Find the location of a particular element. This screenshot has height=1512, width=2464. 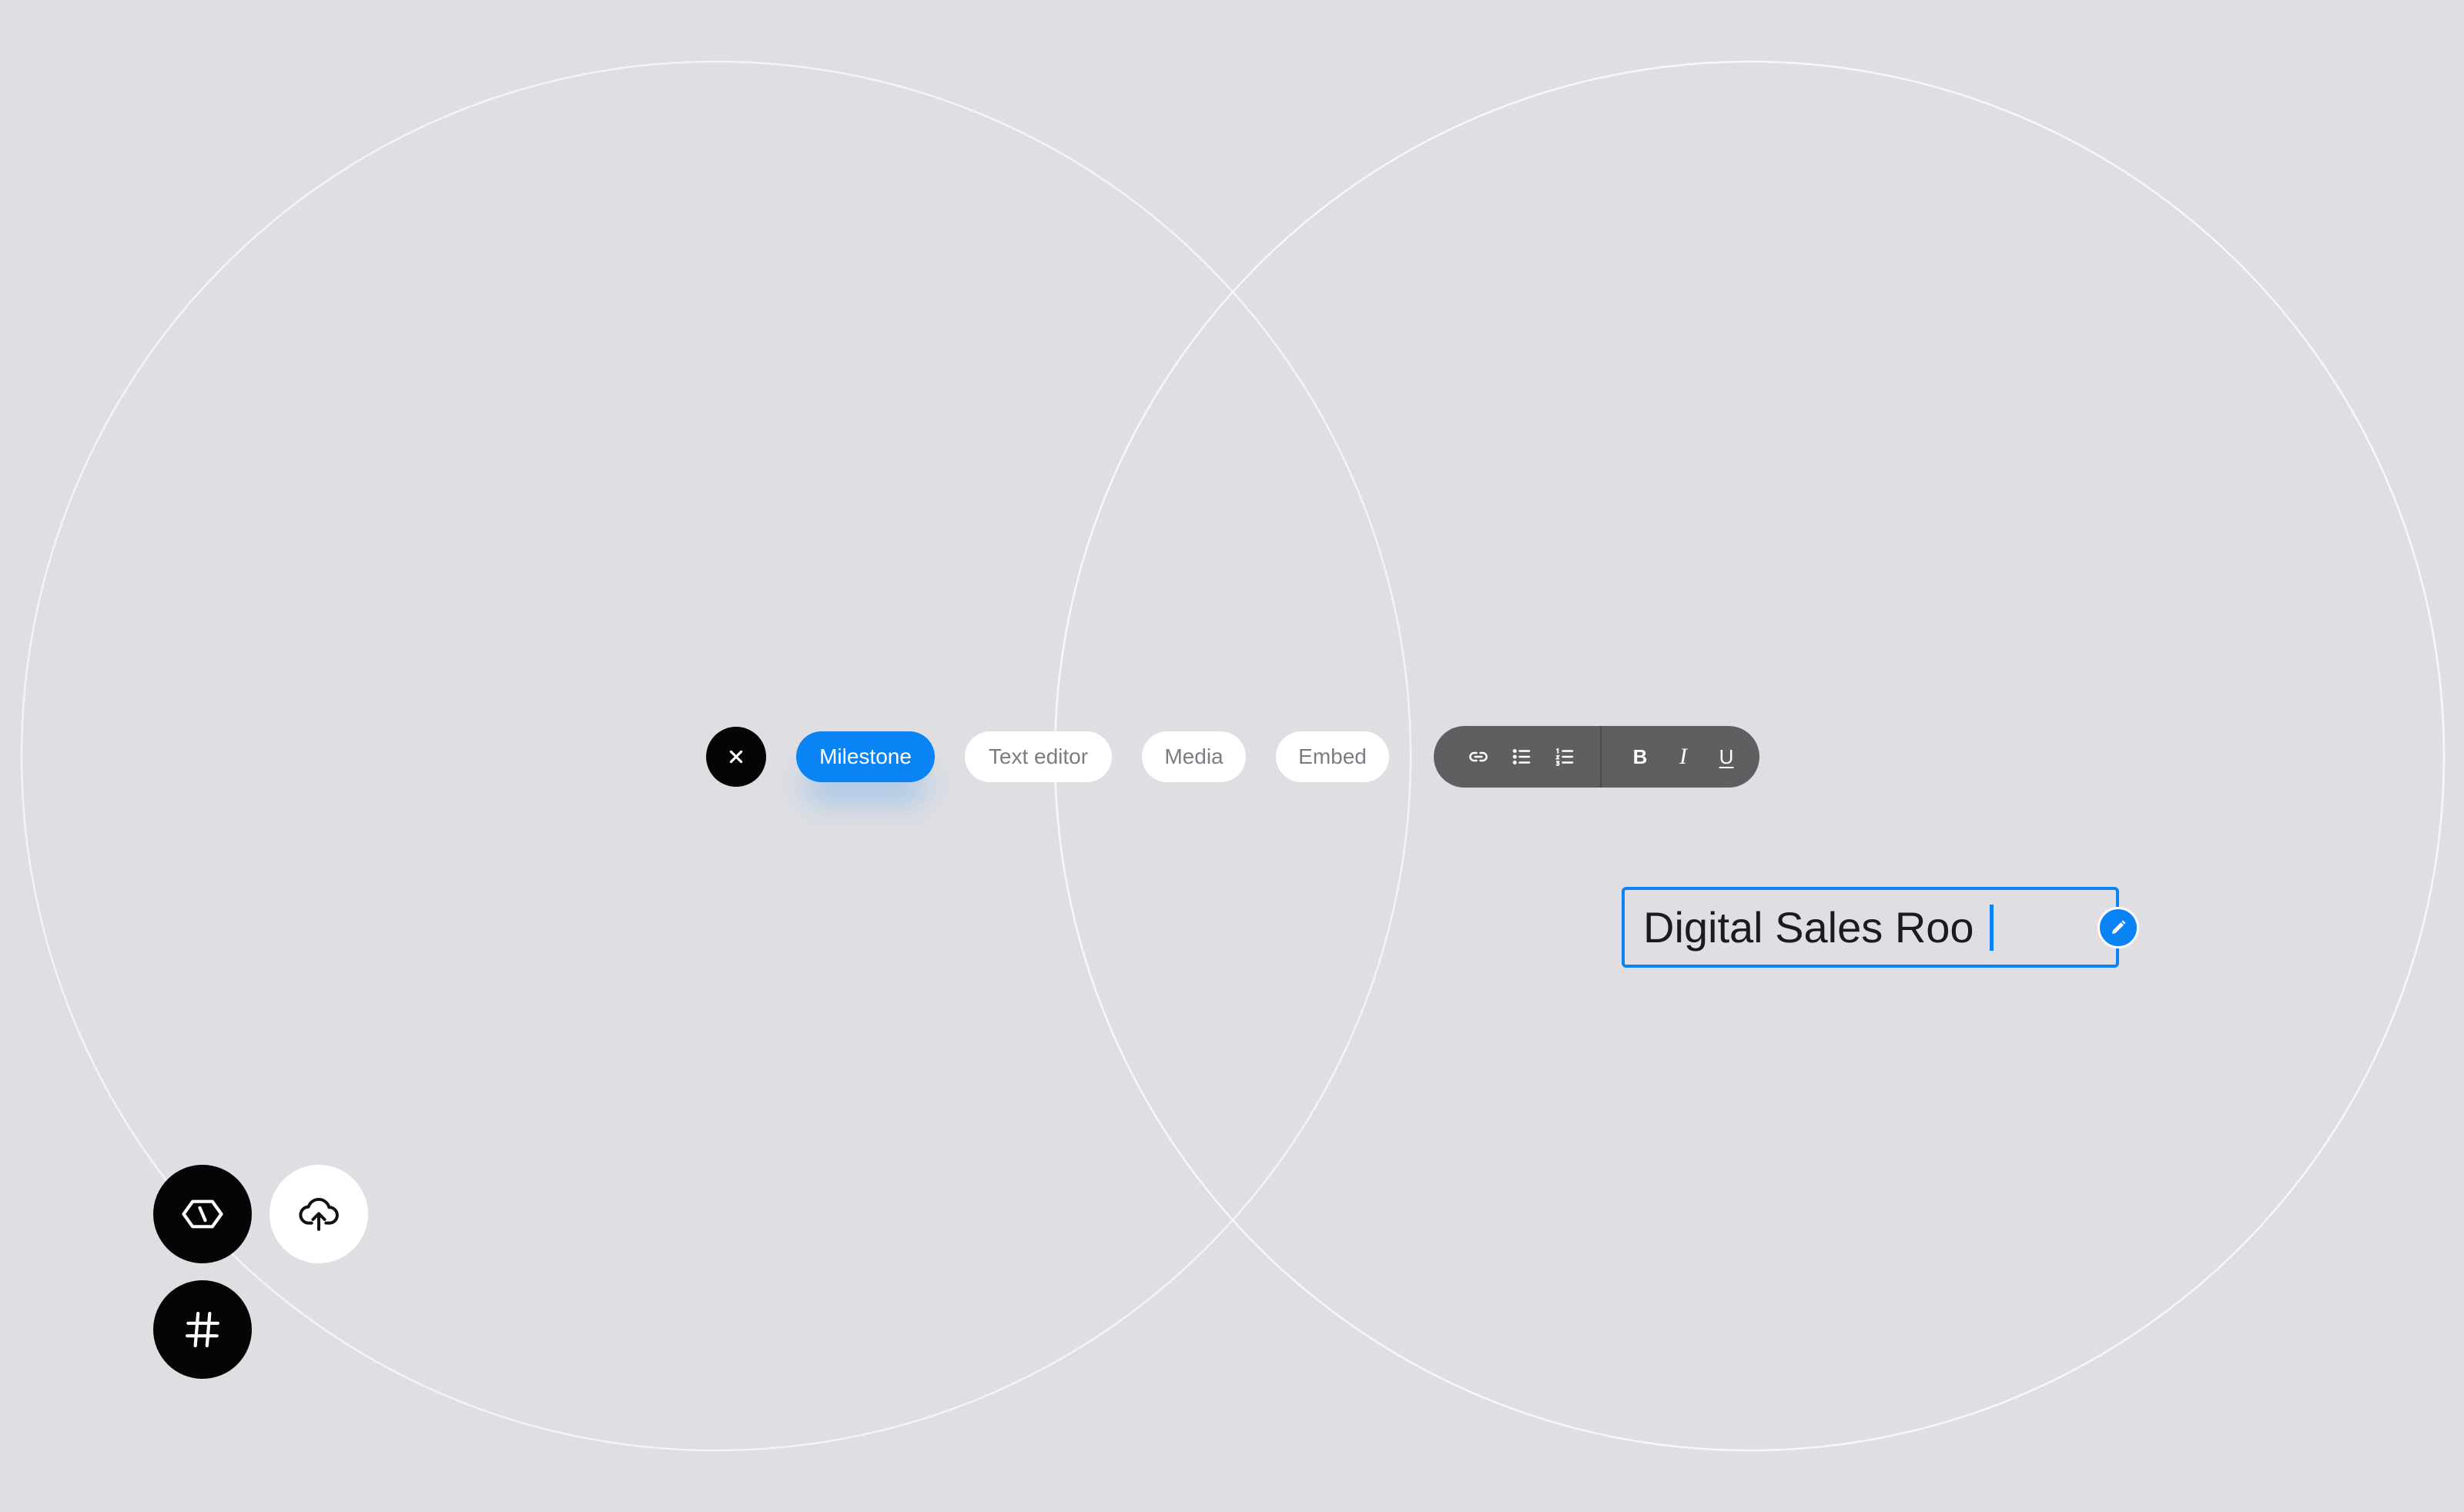

title-input-value: Digital Sales Roo is located at coordinates (1808, 927).